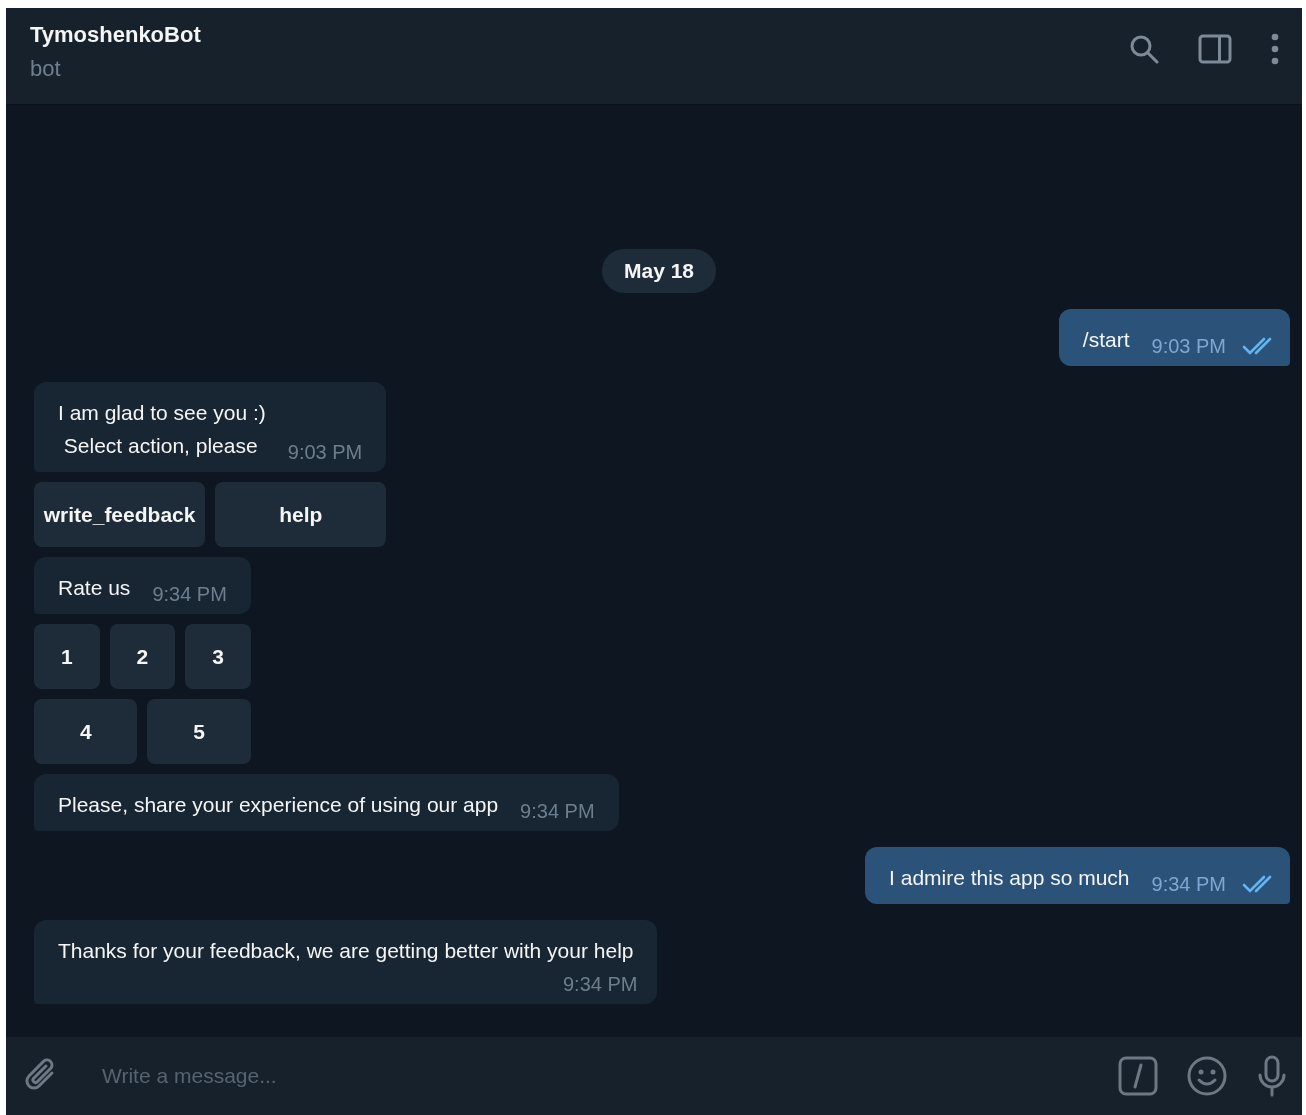  I want to click on slash-command-icon, so click(1138, 1076).